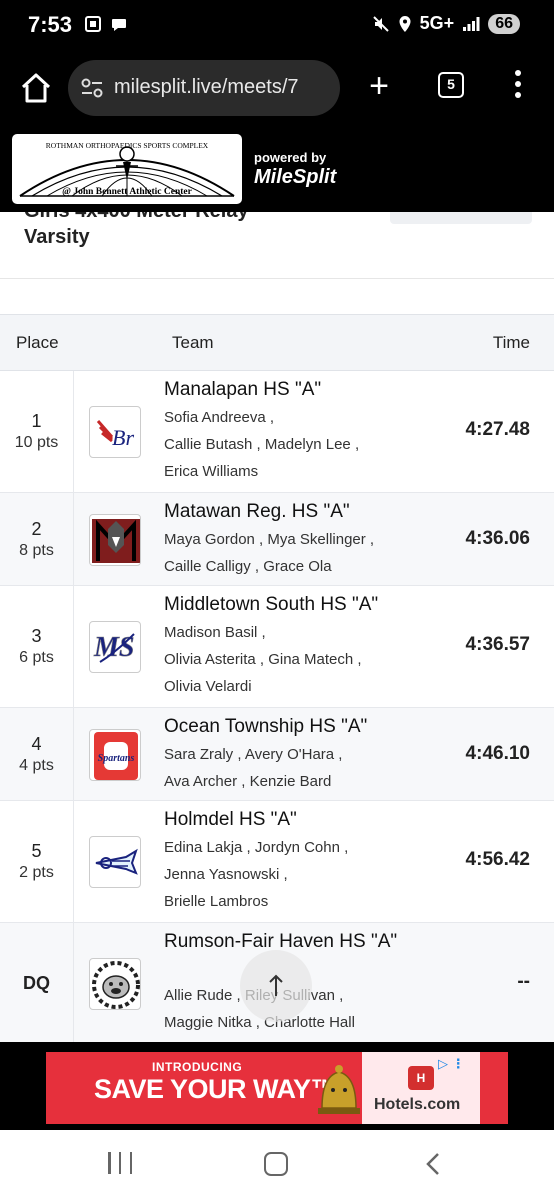 This screenshot has height=1200, width=554. I want to click on team-name: Manalapan HS "A", so click(242, 389).